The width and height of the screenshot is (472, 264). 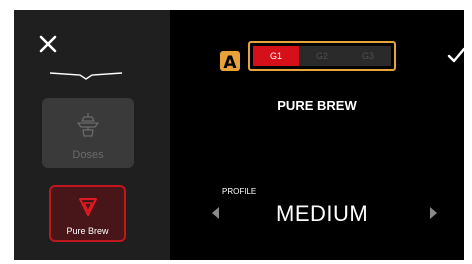 I want to click on profile-next-button, so click(x=433, y=213).